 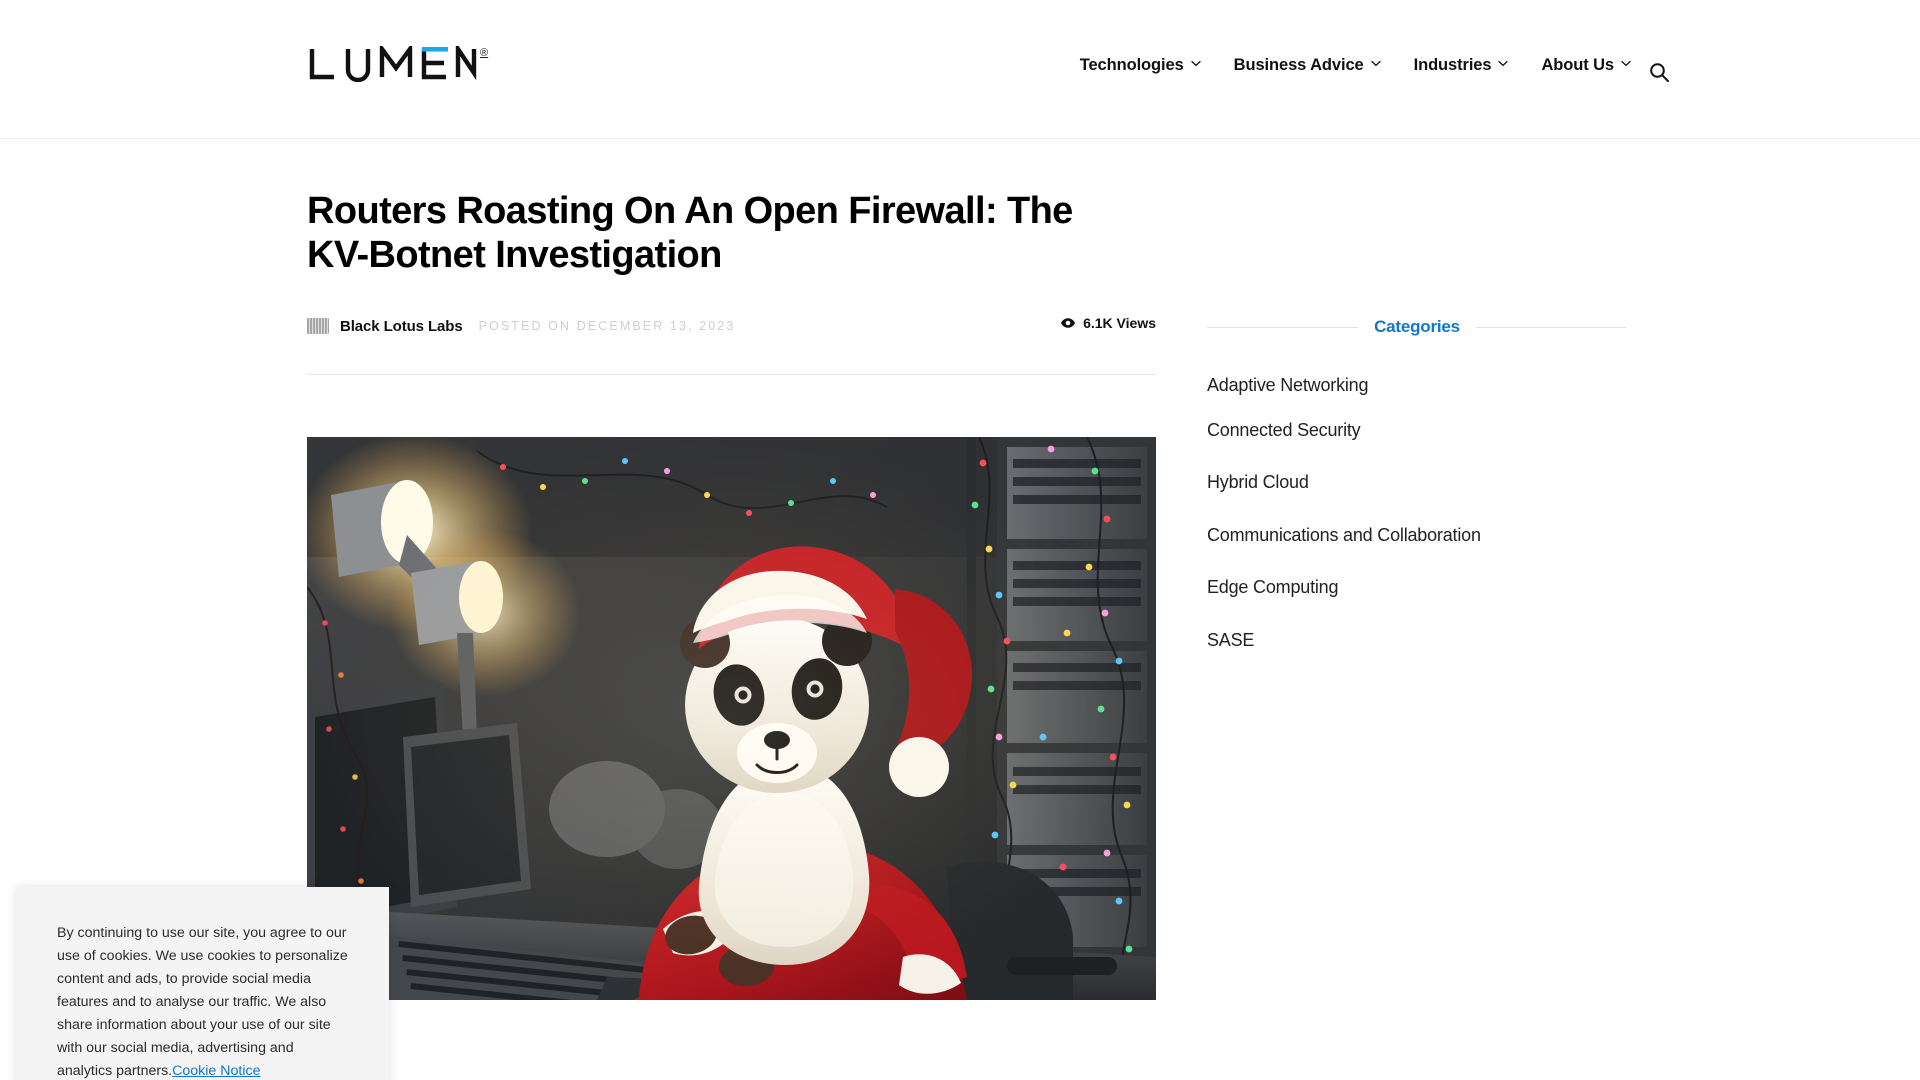 I want to click on logo-trademark: ®, so click(x=484, y=53).